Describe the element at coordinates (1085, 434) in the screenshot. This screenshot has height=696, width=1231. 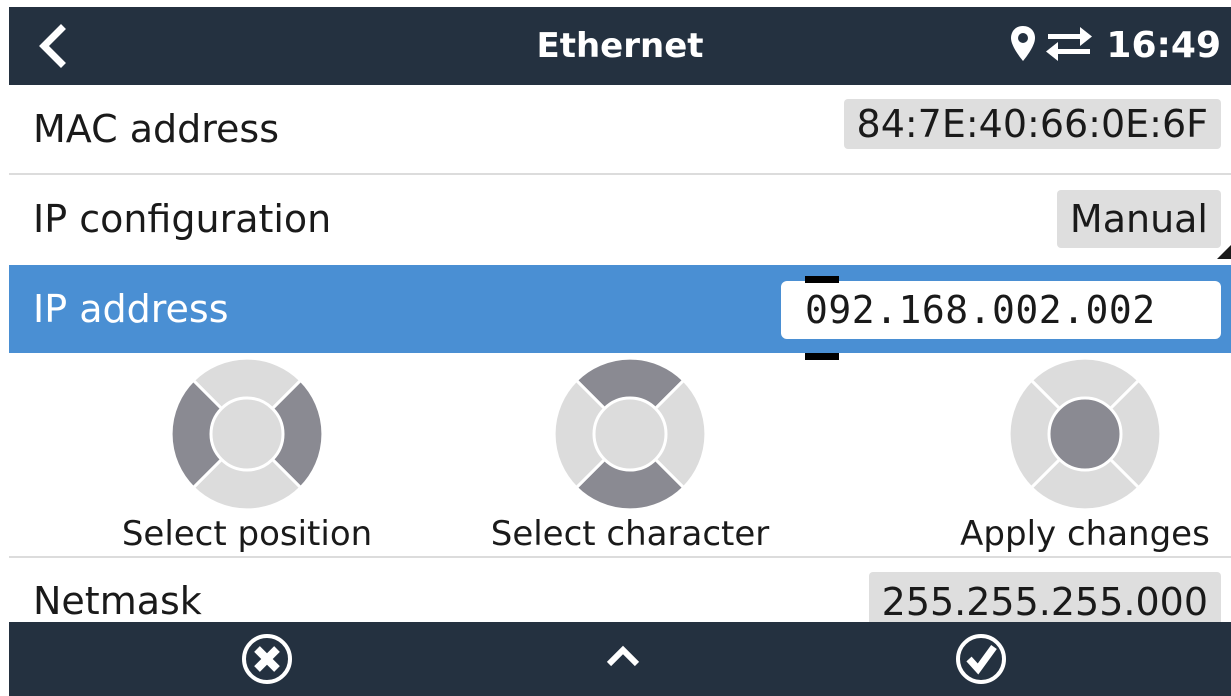
I see `joystick-center-press-icon` at that location.